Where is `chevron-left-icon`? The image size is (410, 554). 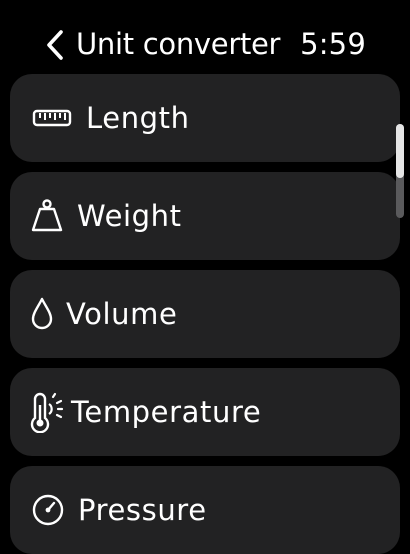
chevron-left-icon is located at coordinates (55, 45).